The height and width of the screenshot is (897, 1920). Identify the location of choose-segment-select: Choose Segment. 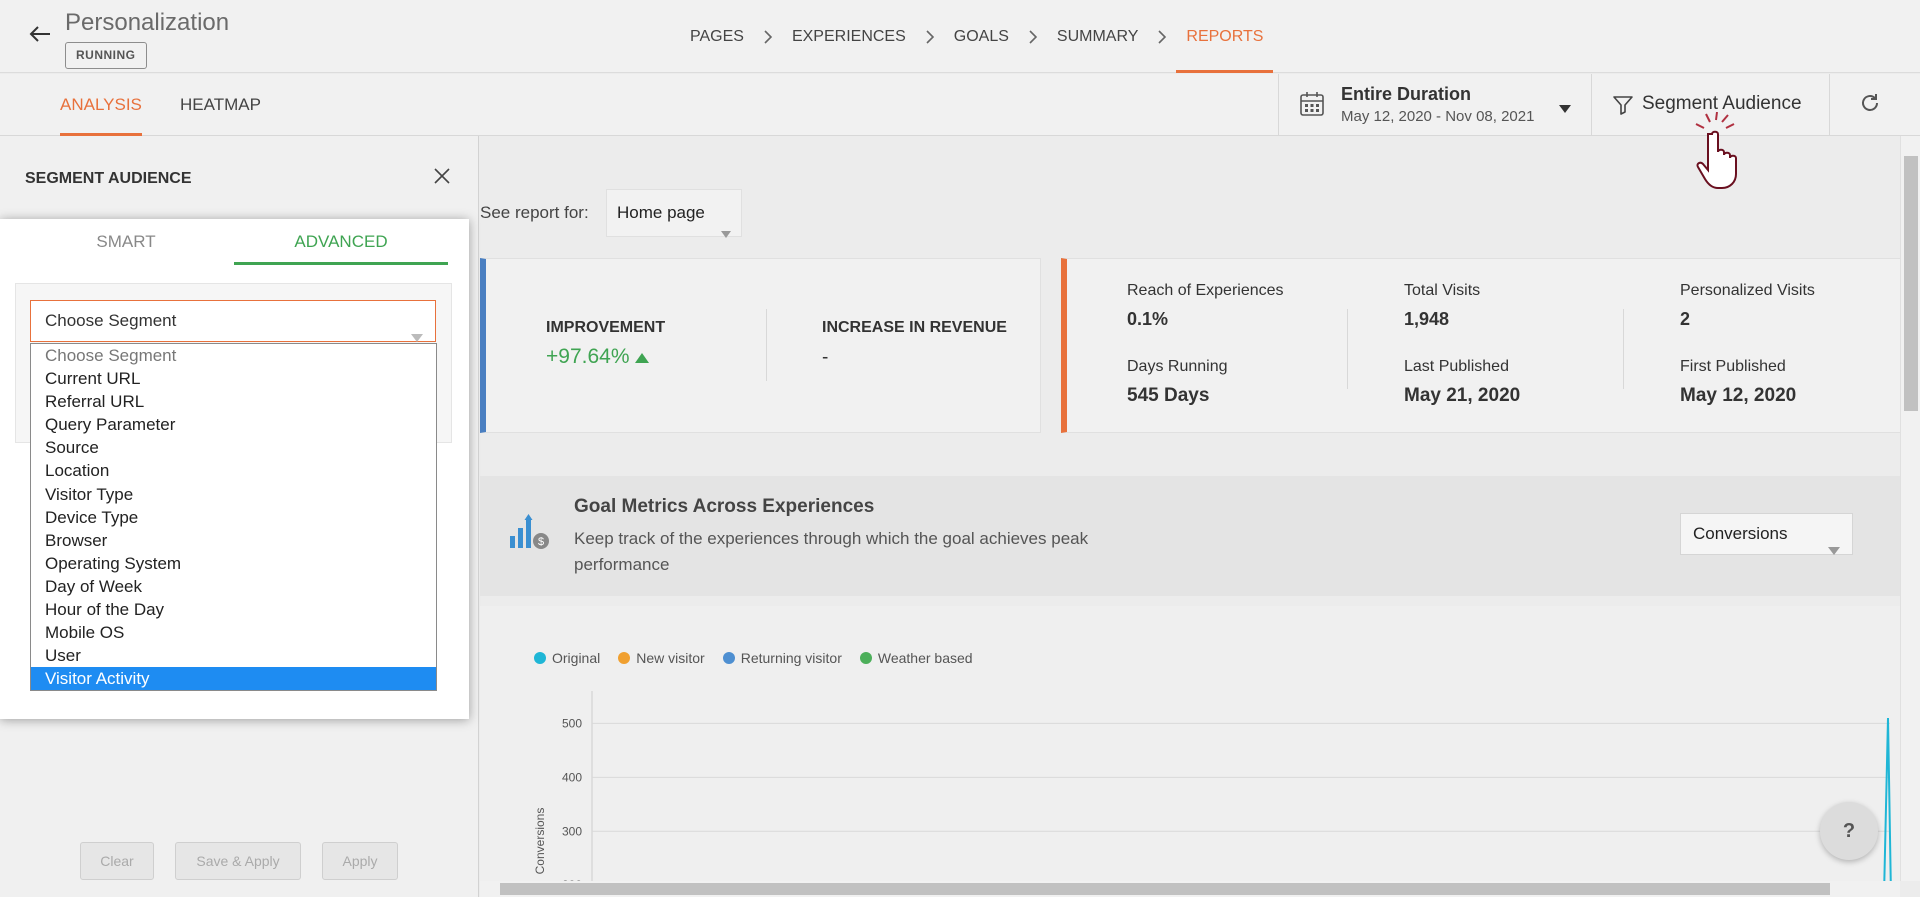
(233, 321).